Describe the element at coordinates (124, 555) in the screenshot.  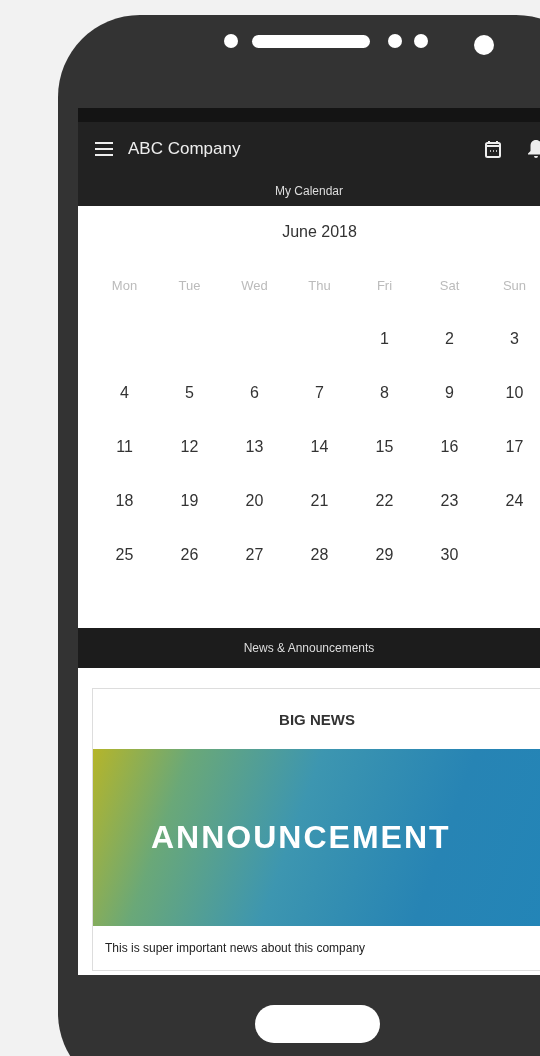
I see `calendar-day: 25` at that location.